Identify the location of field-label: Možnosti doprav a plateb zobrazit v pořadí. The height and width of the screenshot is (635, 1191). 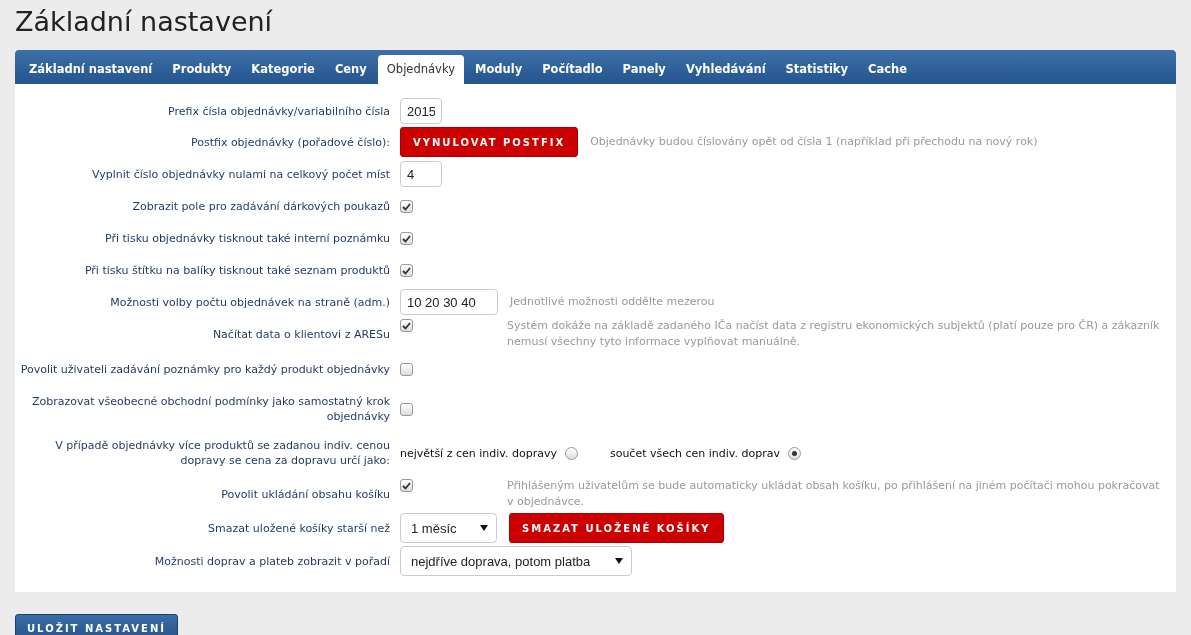
(271, 561).